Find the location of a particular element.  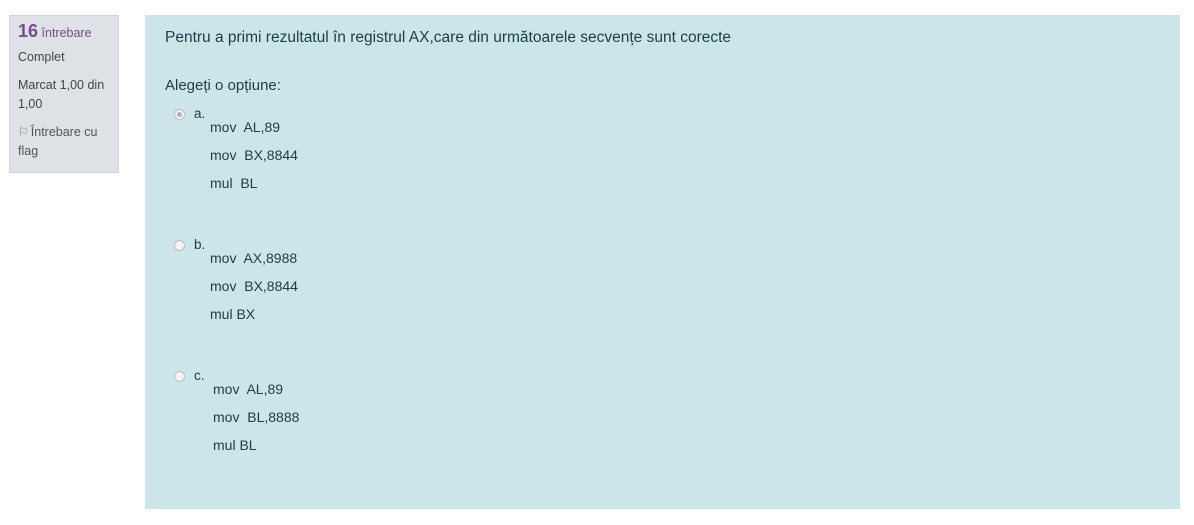

answer-code: mov AL,89 mov BL,8888 mul BL is located at coordinates (256, 417).